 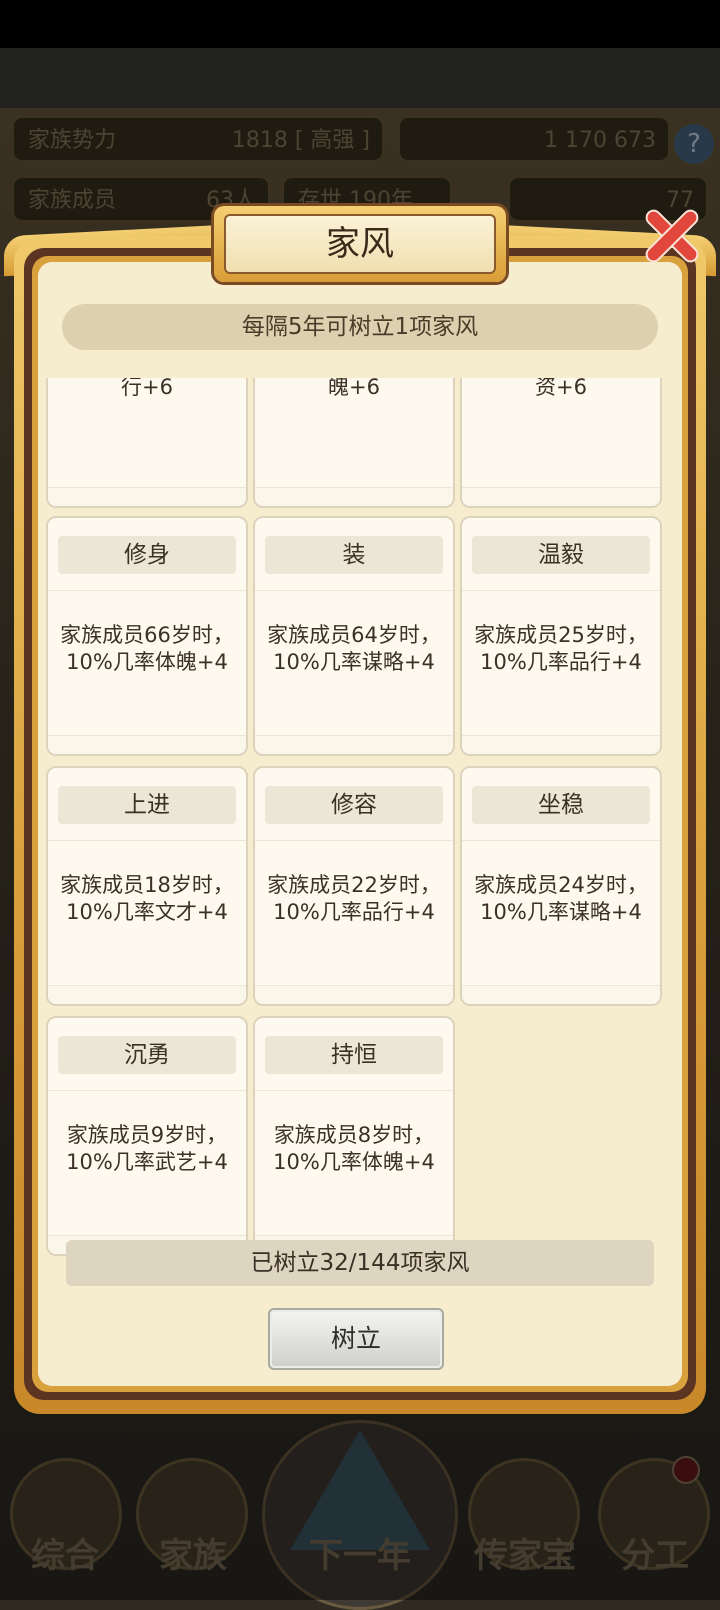 I want to click on establish-button: 树立, so click(x=356, y=1339).